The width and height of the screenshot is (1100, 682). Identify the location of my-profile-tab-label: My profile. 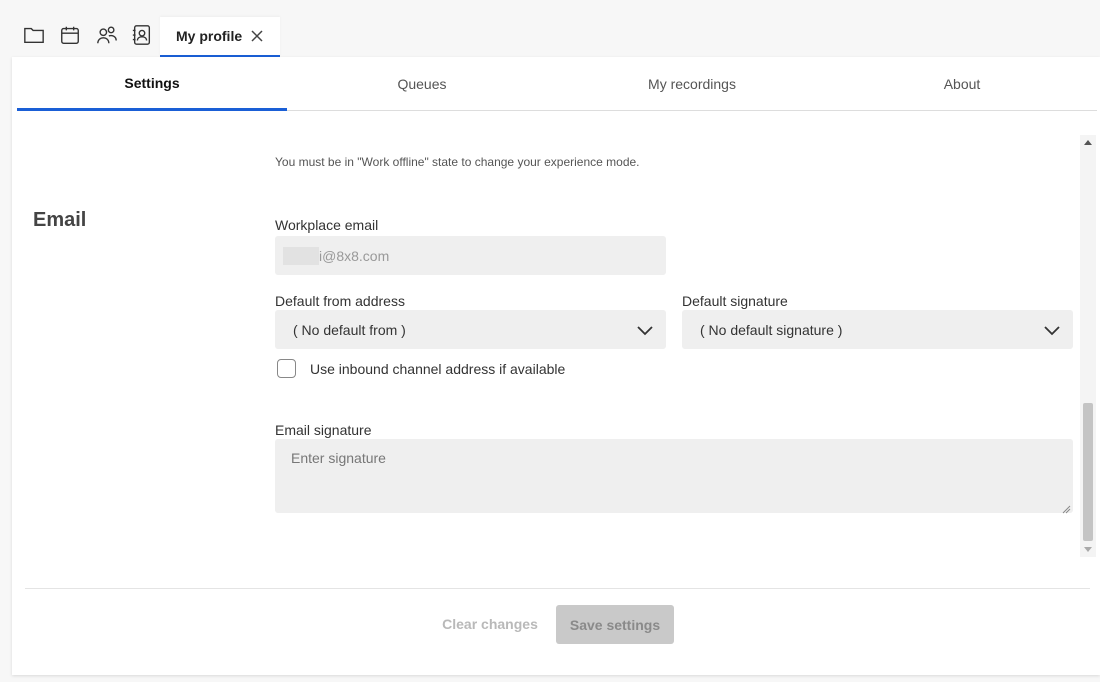
(209, 36).